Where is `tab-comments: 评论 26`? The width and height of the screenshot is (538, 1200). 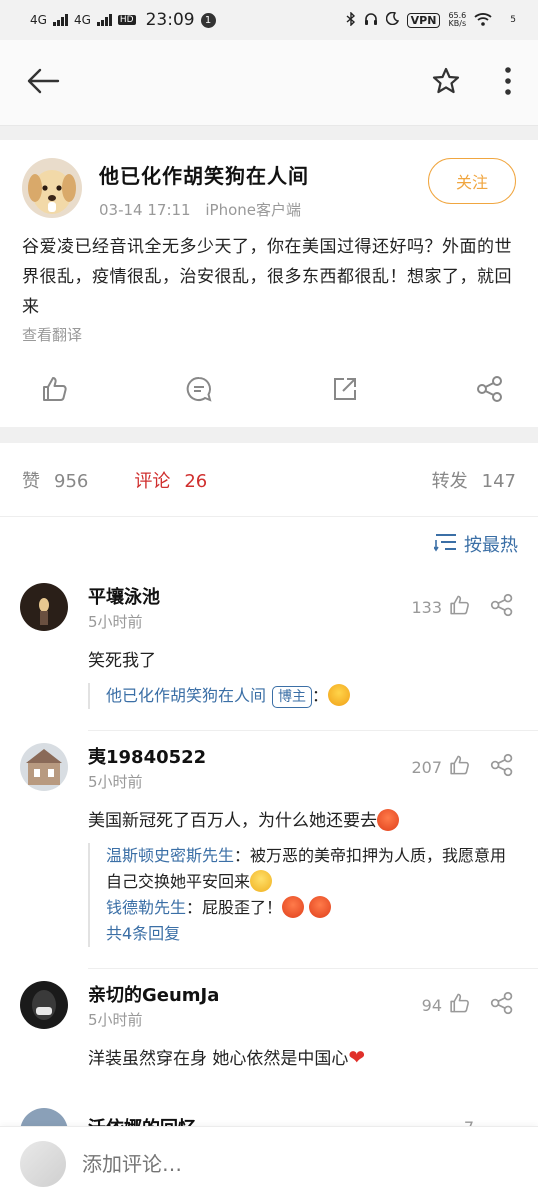 tab-comments: 评论 26 is located at coordinates (170, 480).